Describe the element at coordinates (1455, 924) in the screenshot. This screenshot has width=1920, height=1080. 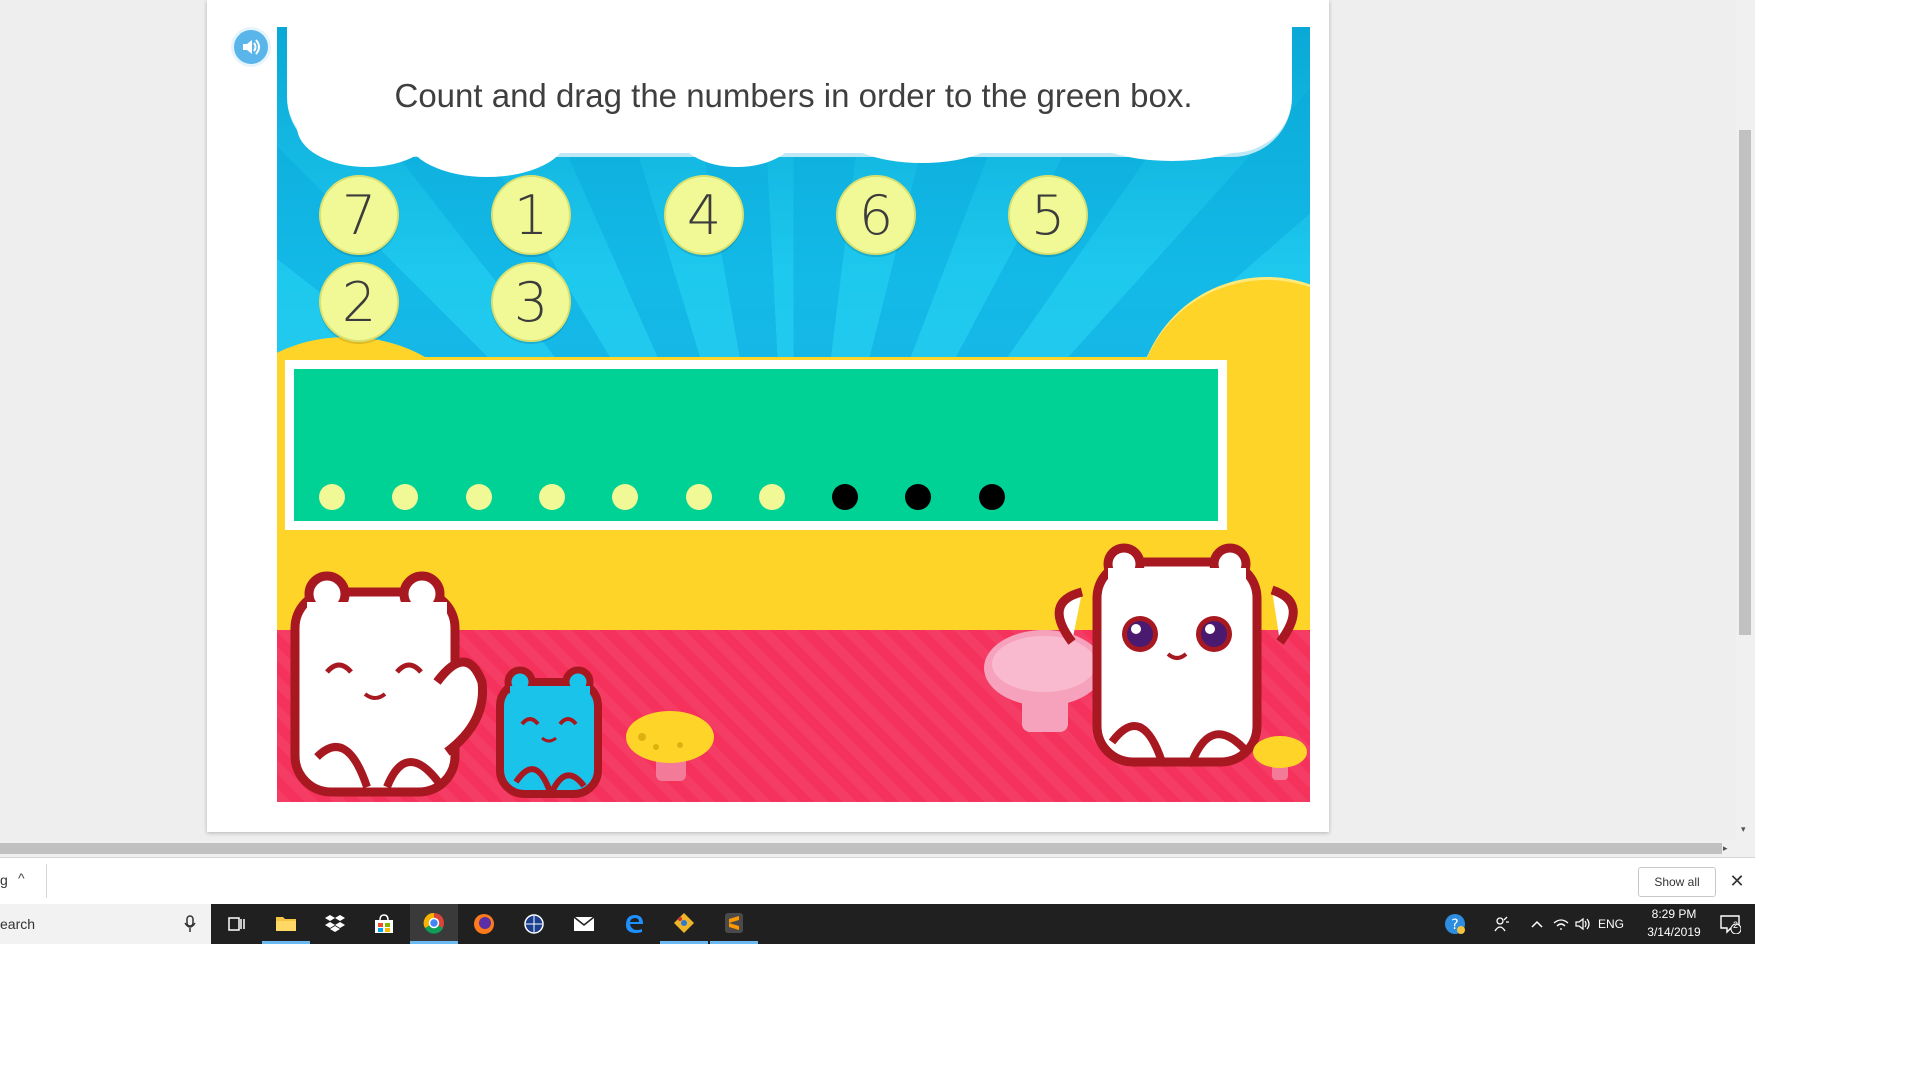
I see `help-icon: ?` at that location.